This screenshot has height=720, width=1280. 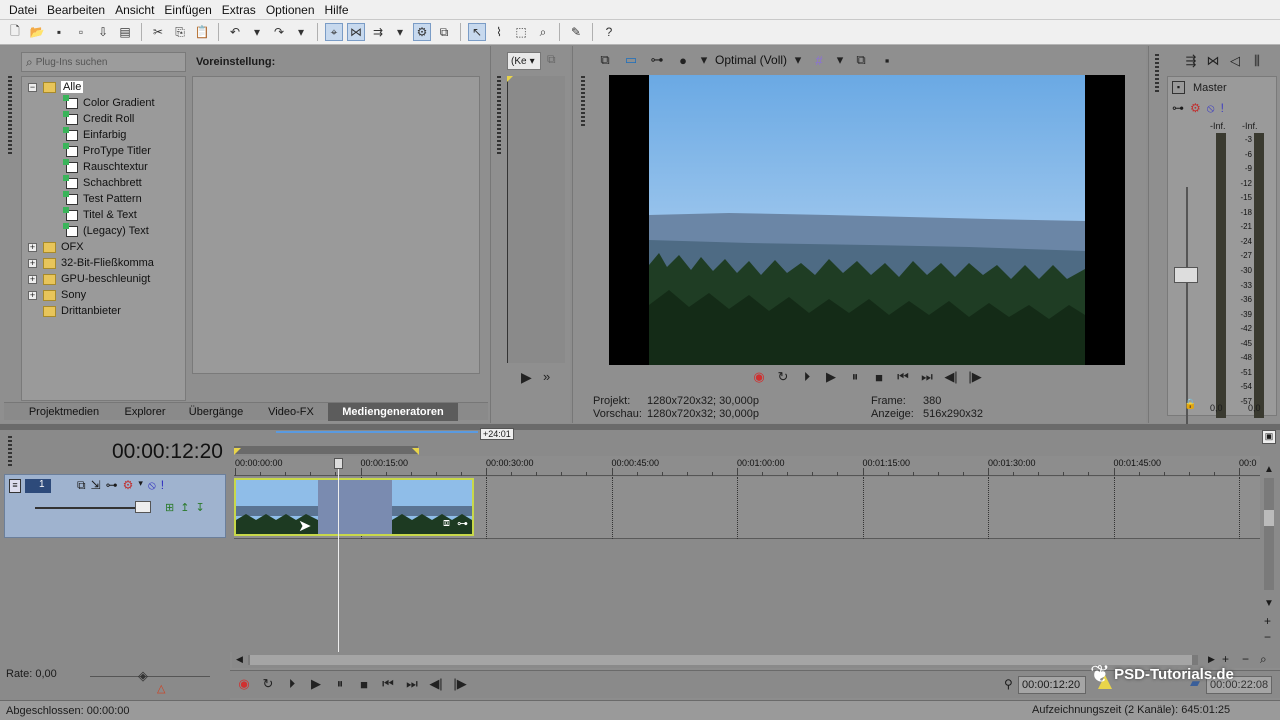 I want to click on menu-extras: Extras, so click(x=239, y=10).